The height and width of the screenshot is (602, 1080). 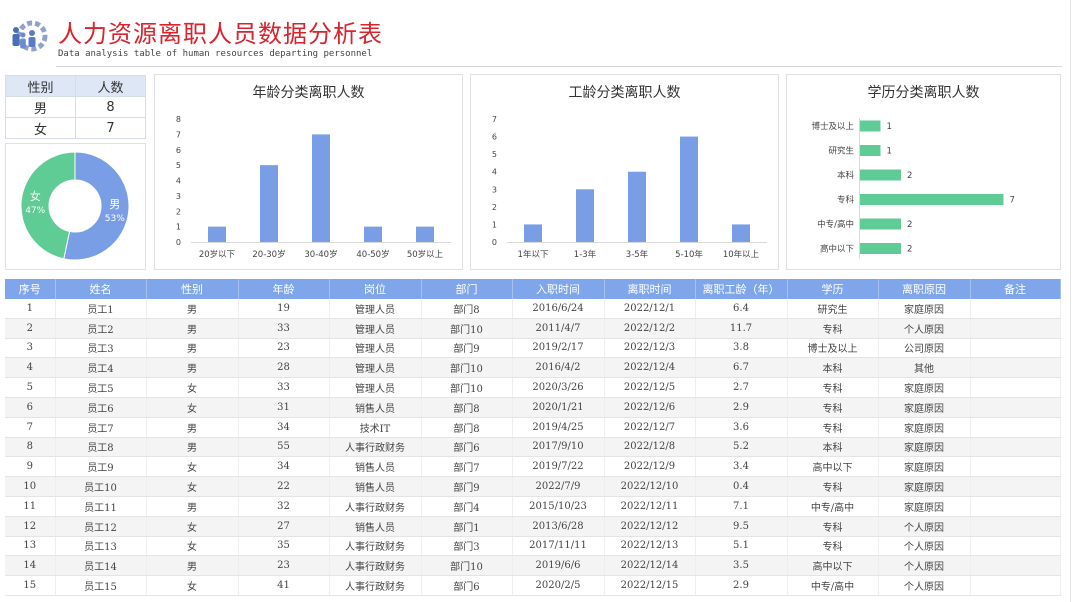 I want to click on gender-summary-table: 性别 人数 男 8 女 7, so click(x=75, y=107).